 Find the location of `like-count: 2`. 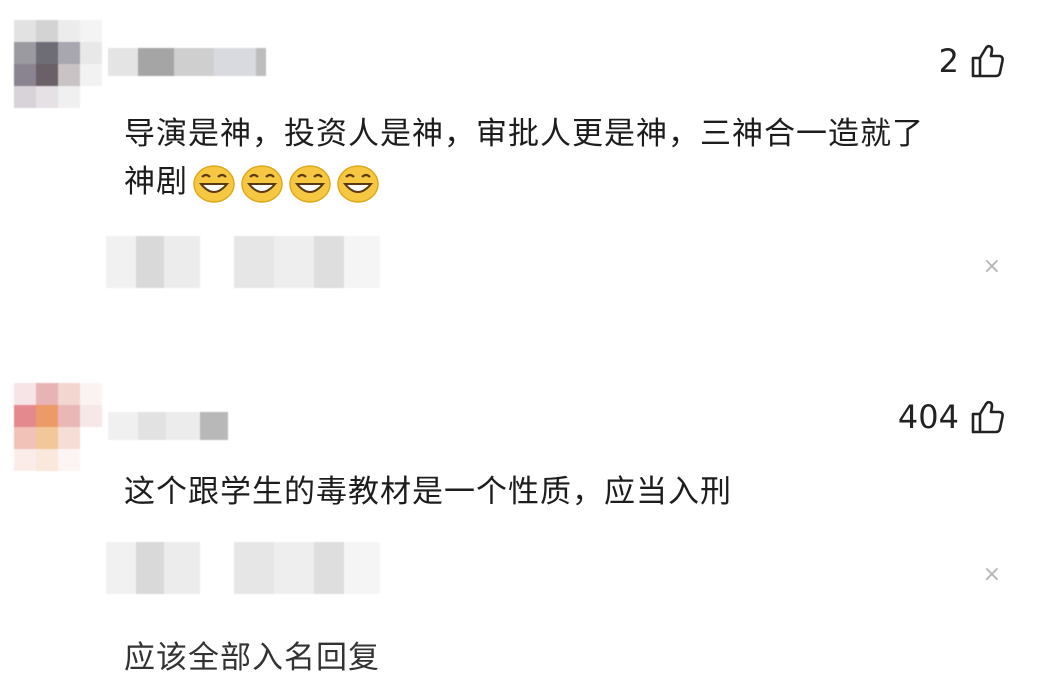

like-count: 2 is located at coordinates (948, 61).